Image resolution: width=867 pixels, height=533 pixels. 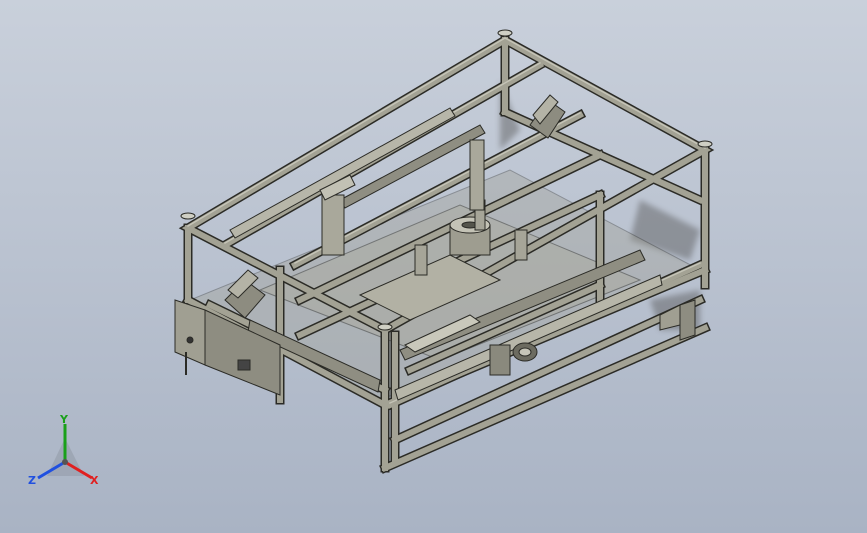 I want to click on x-axis-label: X, so click(x=94, y=480).